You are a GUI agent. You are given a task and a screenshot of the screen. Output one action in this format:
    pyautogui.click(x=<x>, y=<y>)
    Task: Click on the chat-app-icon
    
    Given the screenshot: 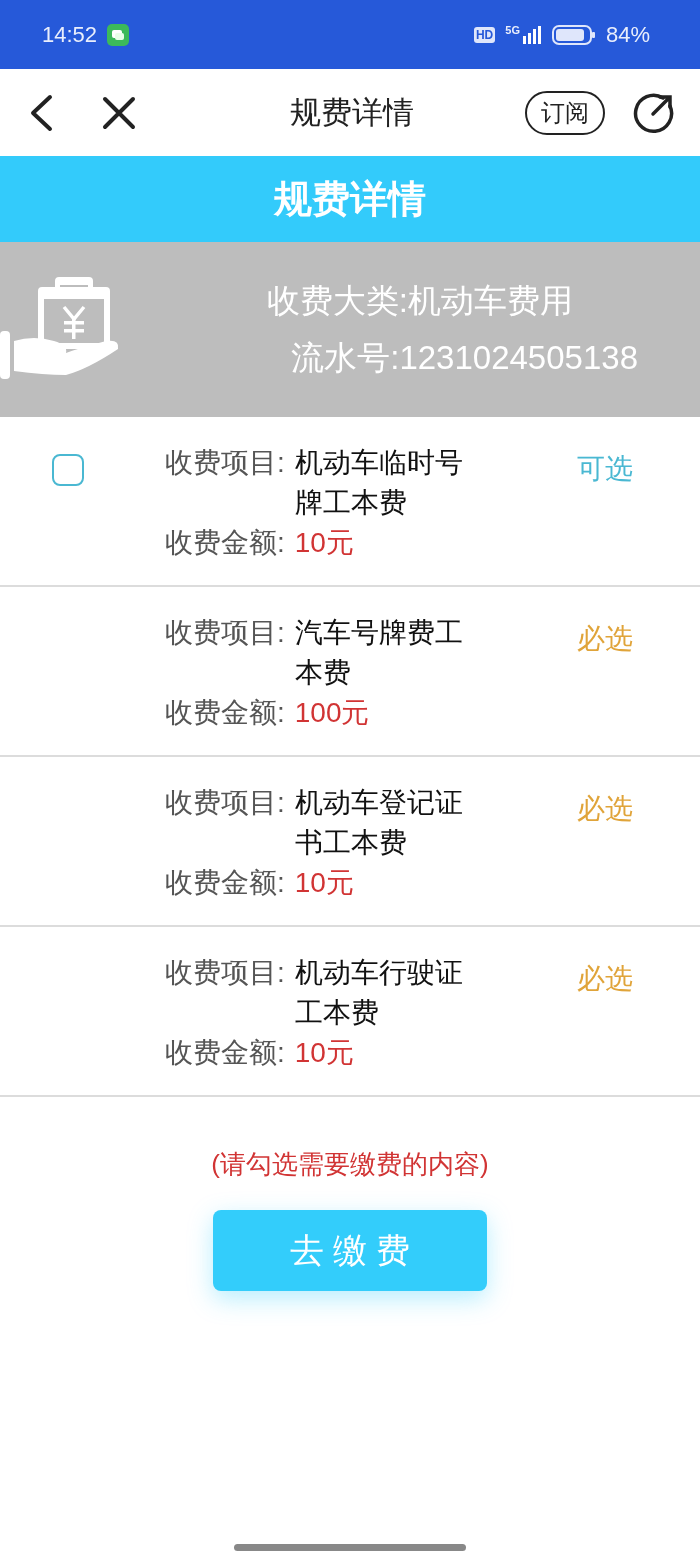 What is the action you would take?
    pyautogui.click(x=118, y=34)
    